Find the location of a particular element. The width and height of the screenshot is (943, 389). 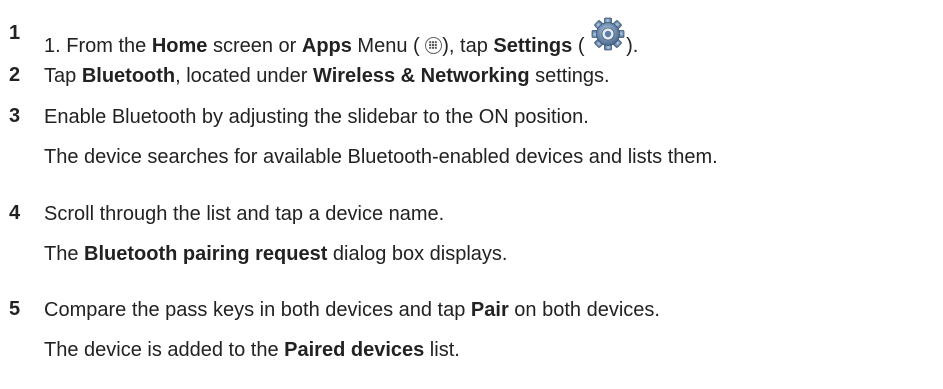

step-number: 4 is located at coordinates (15, 213).